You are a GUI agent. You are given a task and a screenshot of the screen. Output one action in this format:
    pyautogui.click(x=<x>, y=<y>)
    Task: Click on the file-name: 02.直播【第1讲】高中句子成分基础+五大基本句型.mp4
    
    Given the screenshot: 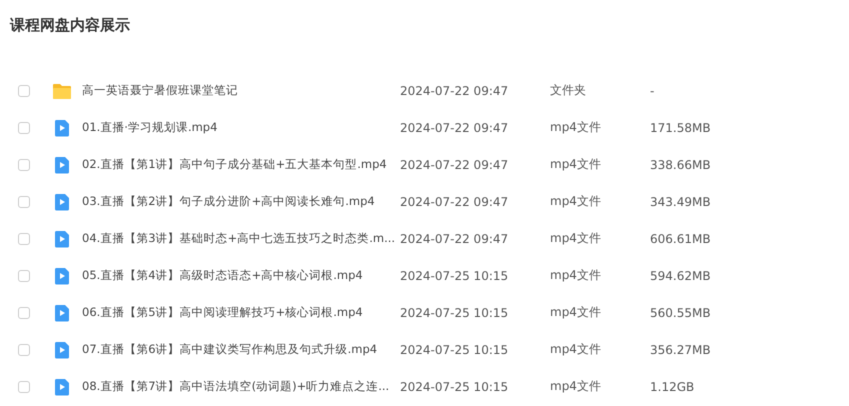 What is the action you would take?
    pyautogui.click(x=241, y=164)
    